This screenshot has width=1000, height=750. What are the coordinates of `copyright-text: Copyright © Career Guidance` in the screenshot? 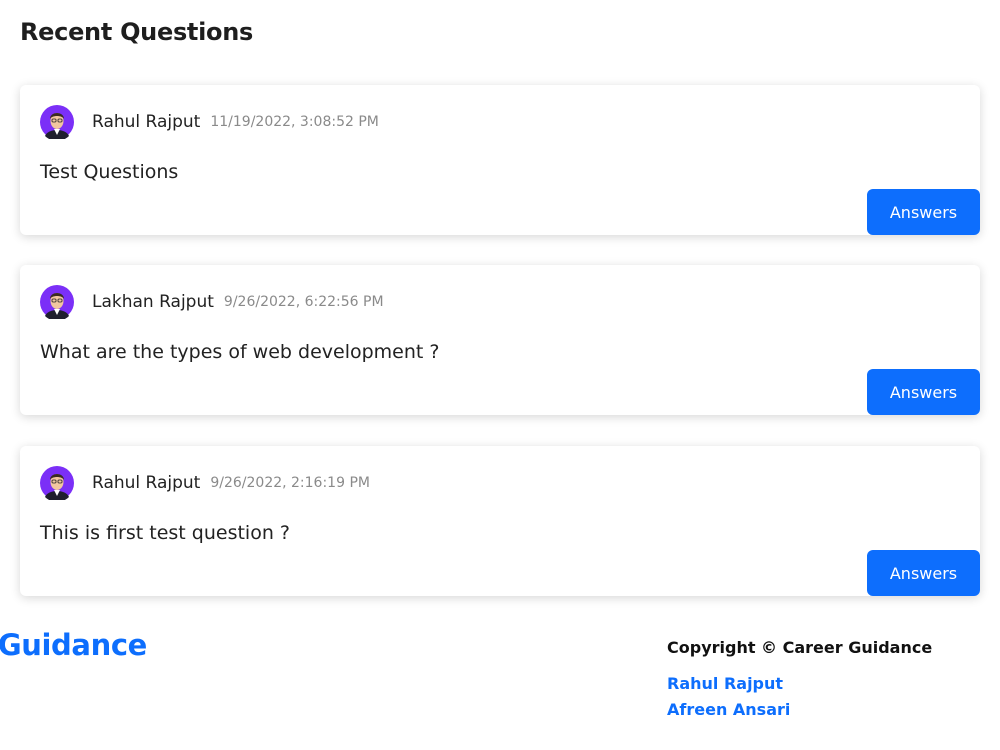 It's located at (800, 647).